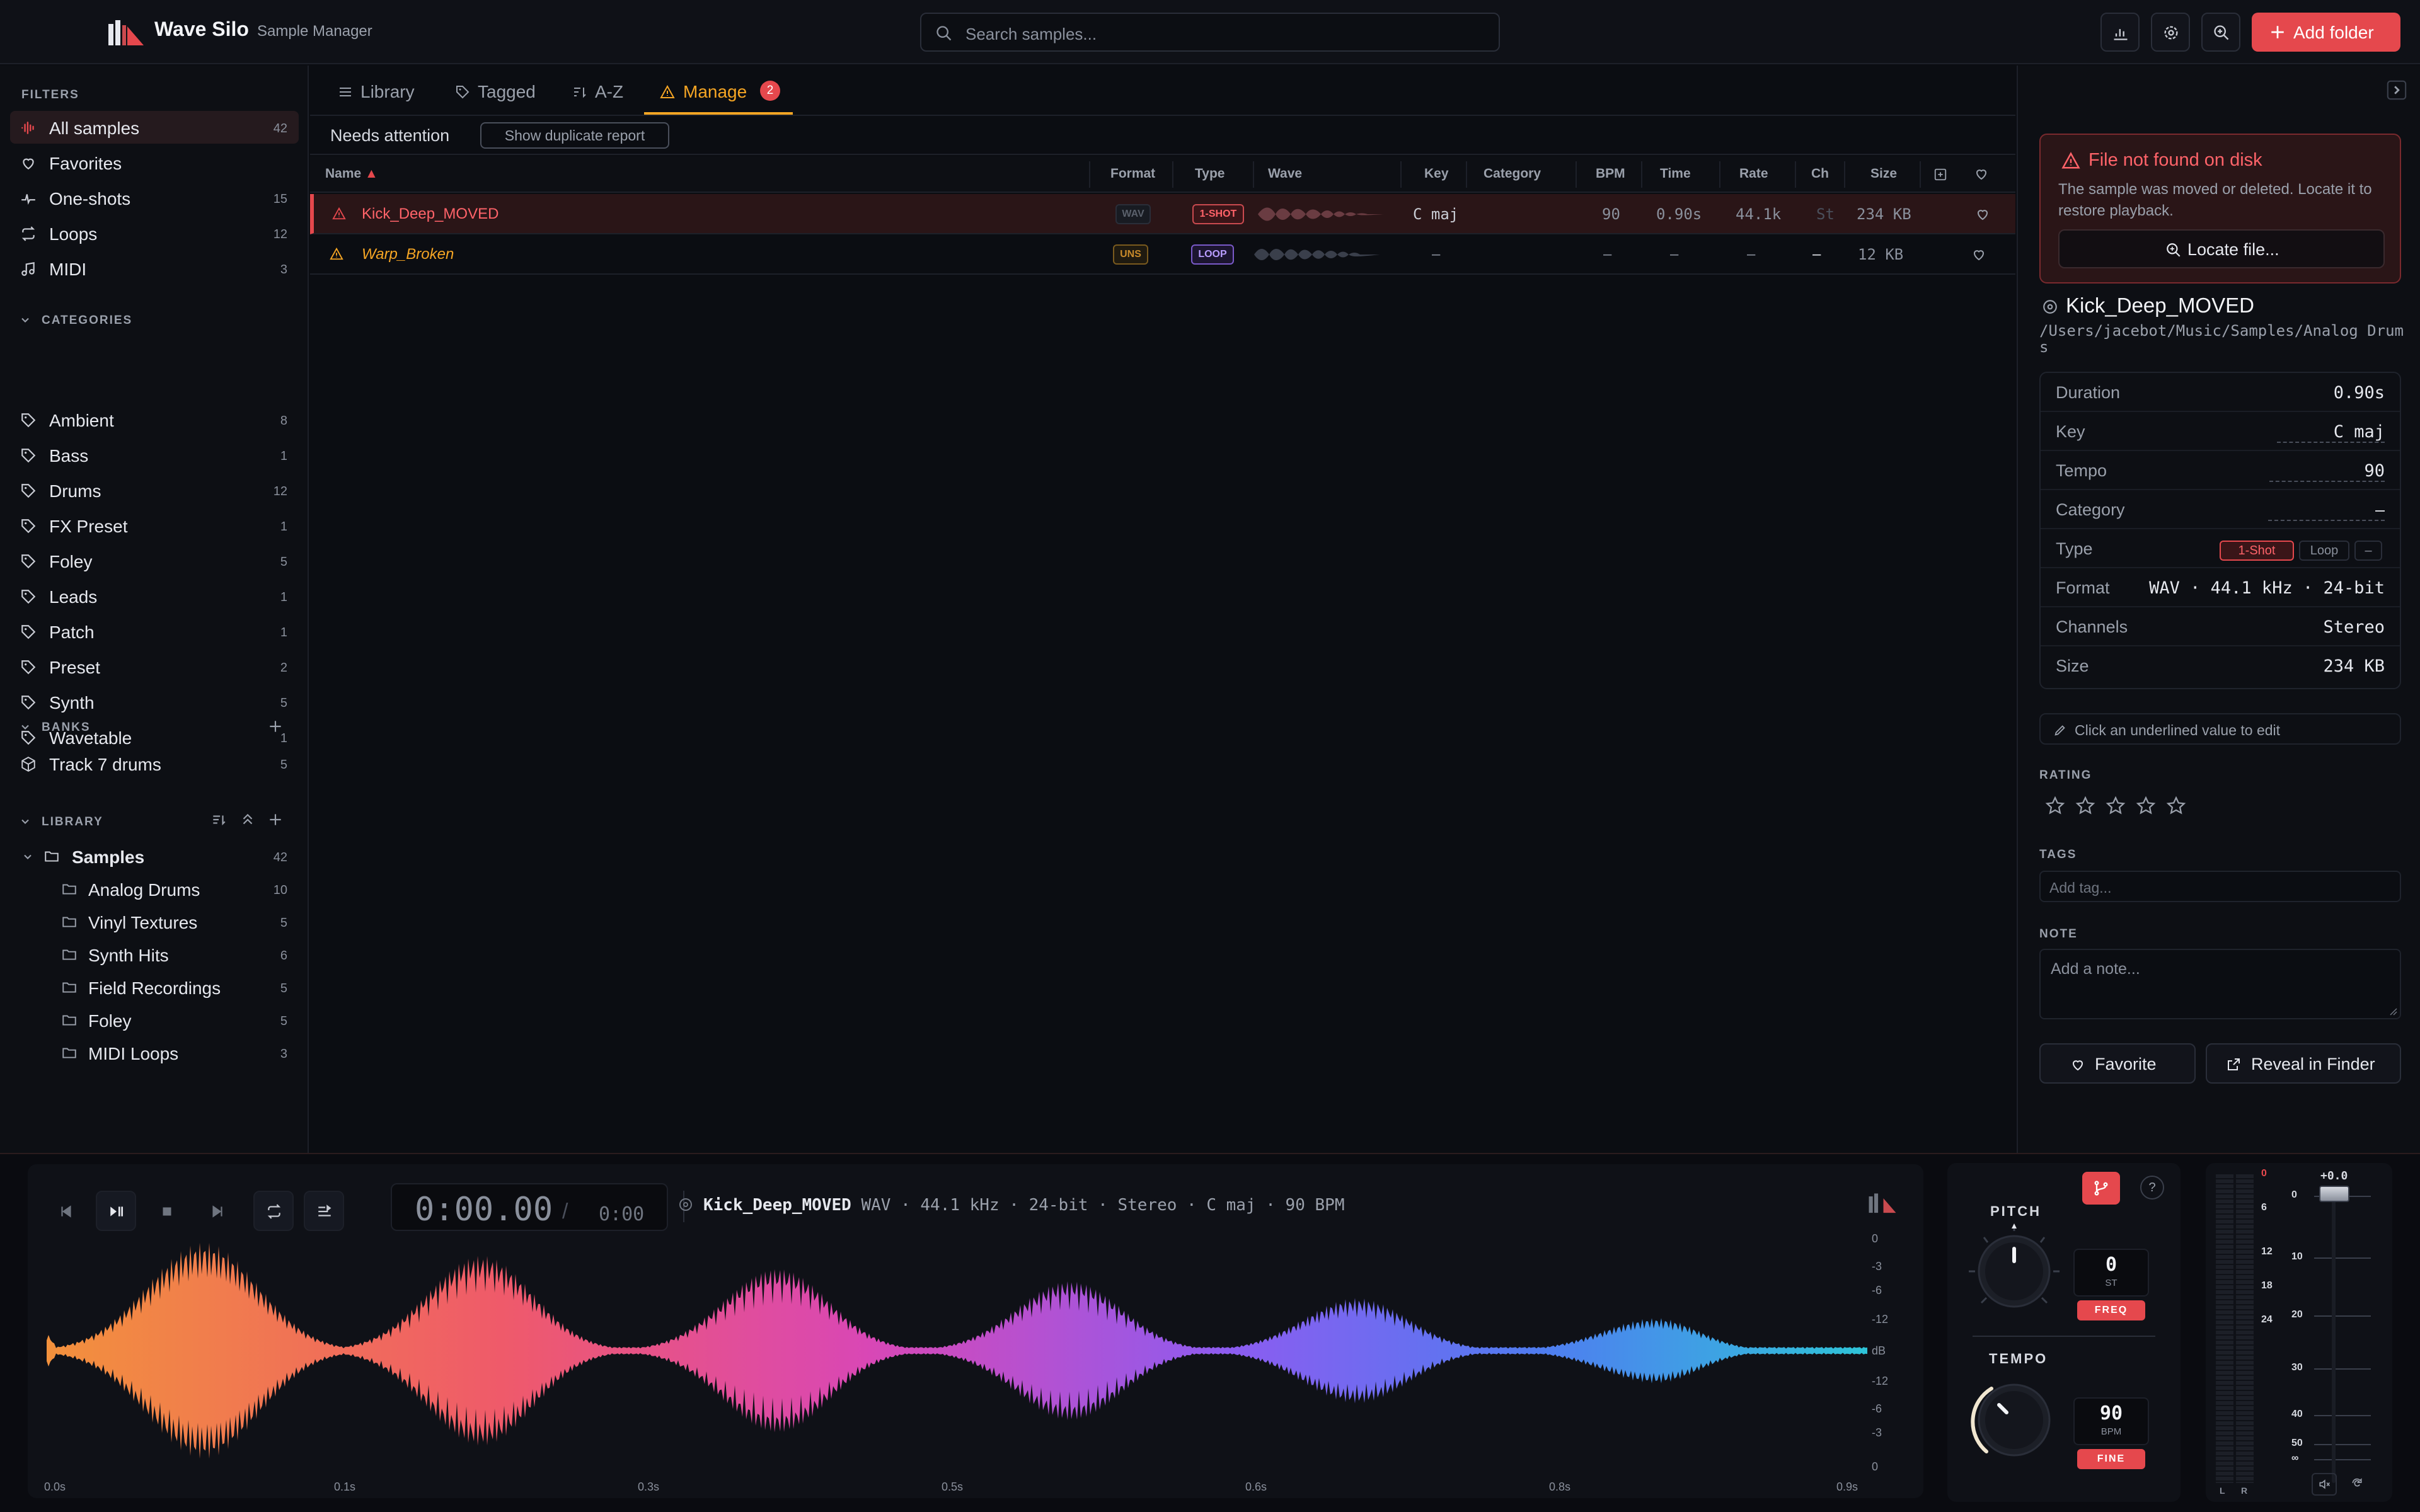 The width and height of the screenshot is (2420, 1512). I want to click on col-wave: Wave, so click(1285, 173).